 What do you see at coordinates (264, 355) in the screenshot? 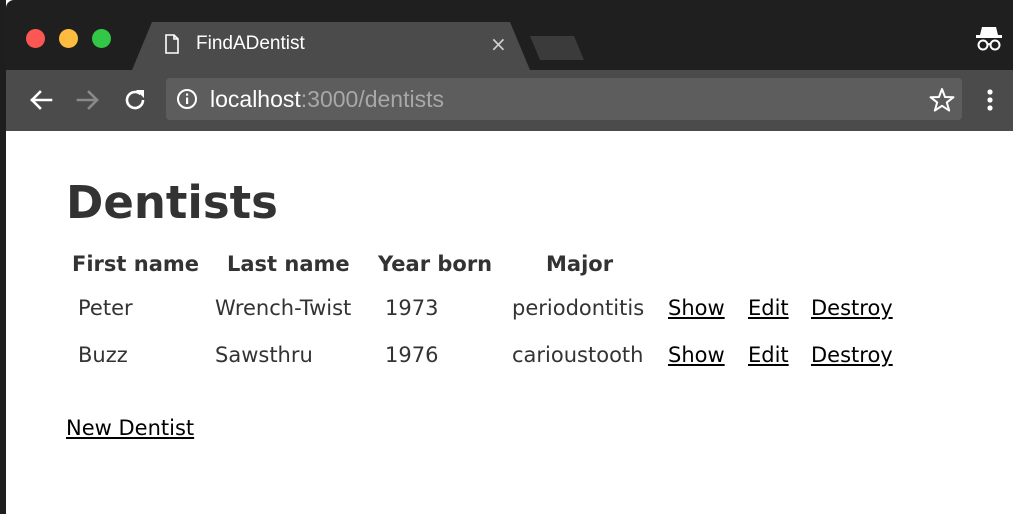
I see `cell-last-name: Sawsthru` at bounding box center [264, 355].